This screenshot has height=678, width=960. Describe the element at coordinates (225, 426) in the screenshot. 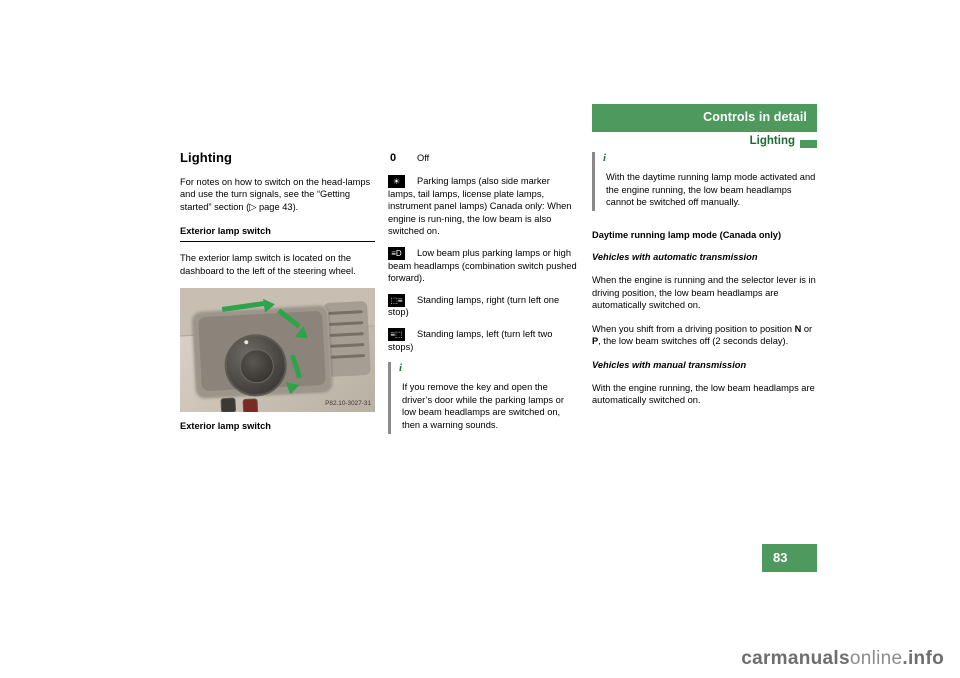

I see `figure-caption: Exterior lamp switch` at that location.